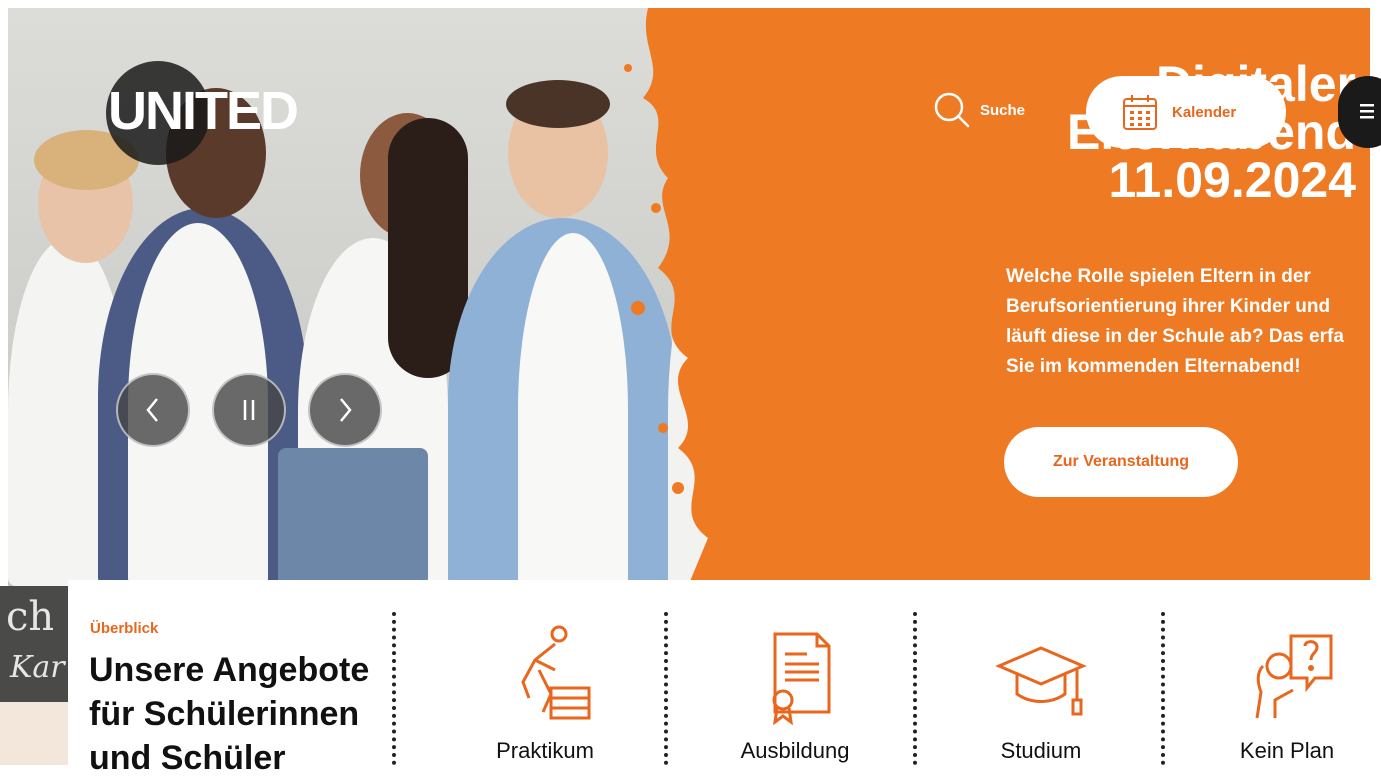  I want to click on search-label: Suche, so click(1003, 110).